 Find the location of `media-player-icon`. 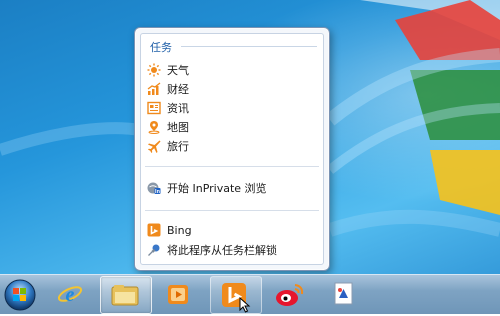

media-player-icon is located at coordinates (178, 294).